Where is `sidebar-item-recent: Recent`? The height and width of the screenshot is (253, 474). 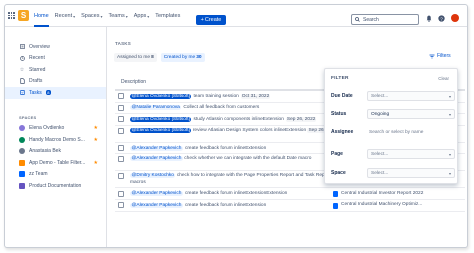 sidebar-item-recent: Recent is located at coordinates (55, 59).